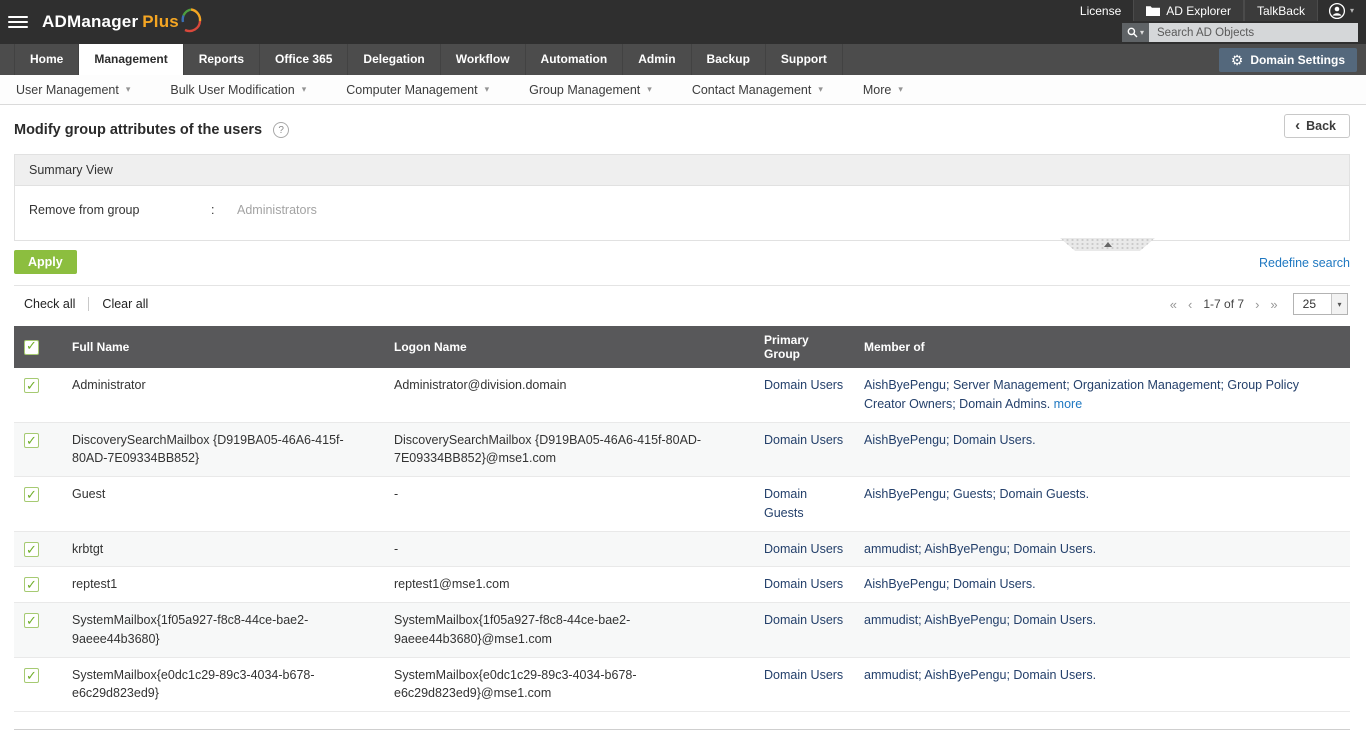  Describe the element at coordinates (232, 89) in the screenshot. I see `subnav-item-label: Bulk User Modification` at that location.